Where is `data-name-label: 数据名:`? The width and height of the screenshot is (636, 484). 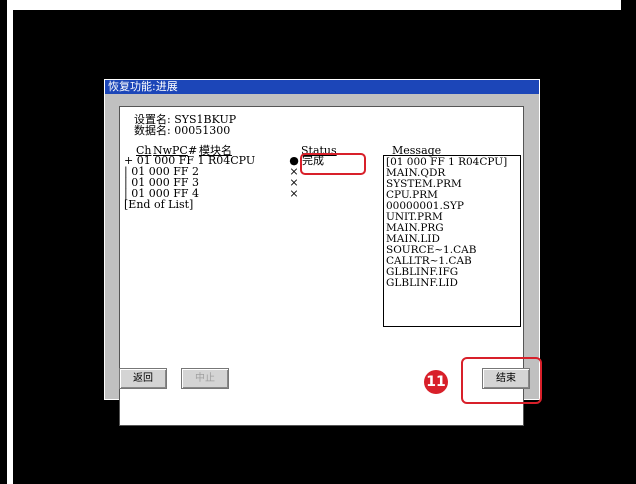 data-name-label: 数据名: is located at coordinates (152, 130).